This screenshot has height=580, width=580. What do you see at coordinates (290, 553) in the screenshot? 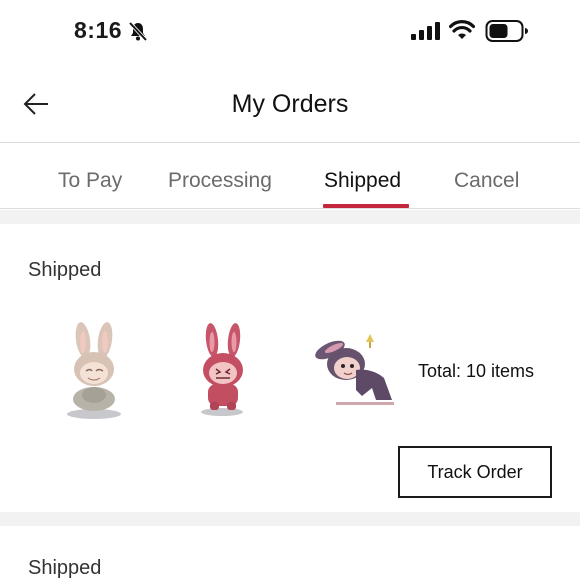
I see `order-card: Shipped` at bounding box center [290, 553].